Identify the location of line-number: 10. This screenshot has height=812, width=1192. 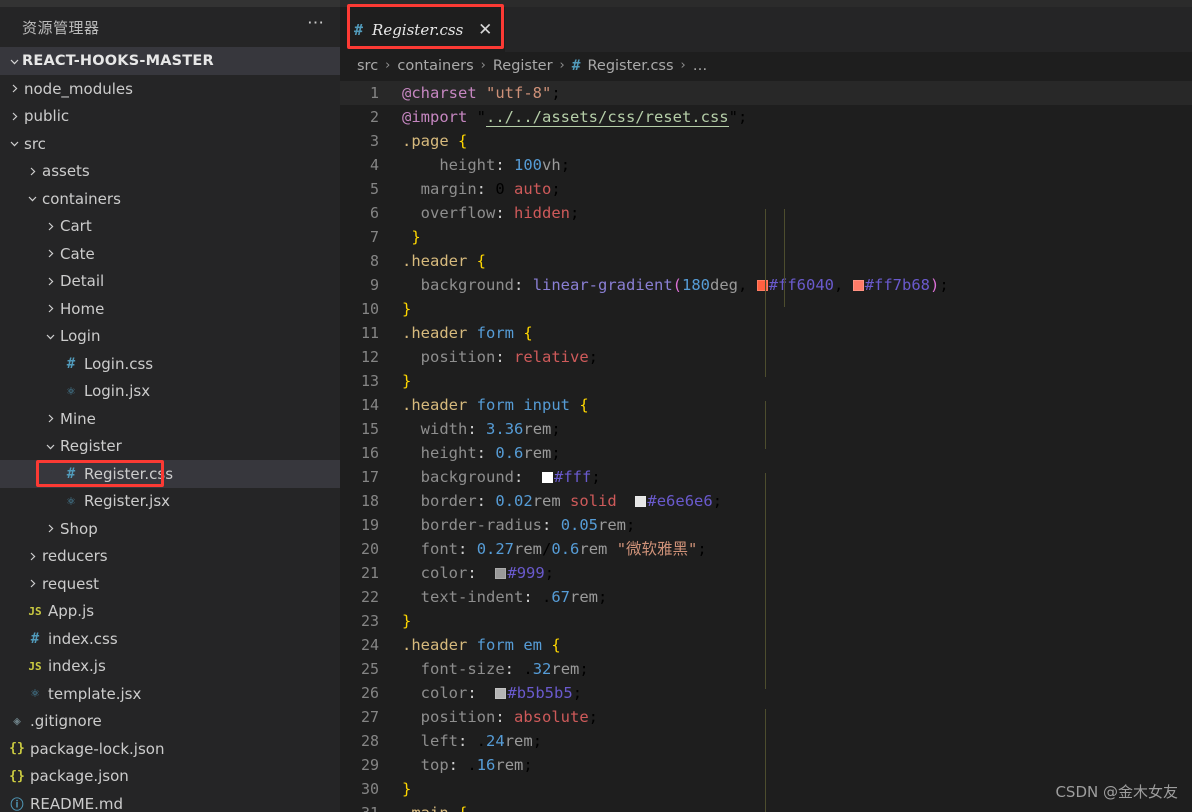
(369, 309).